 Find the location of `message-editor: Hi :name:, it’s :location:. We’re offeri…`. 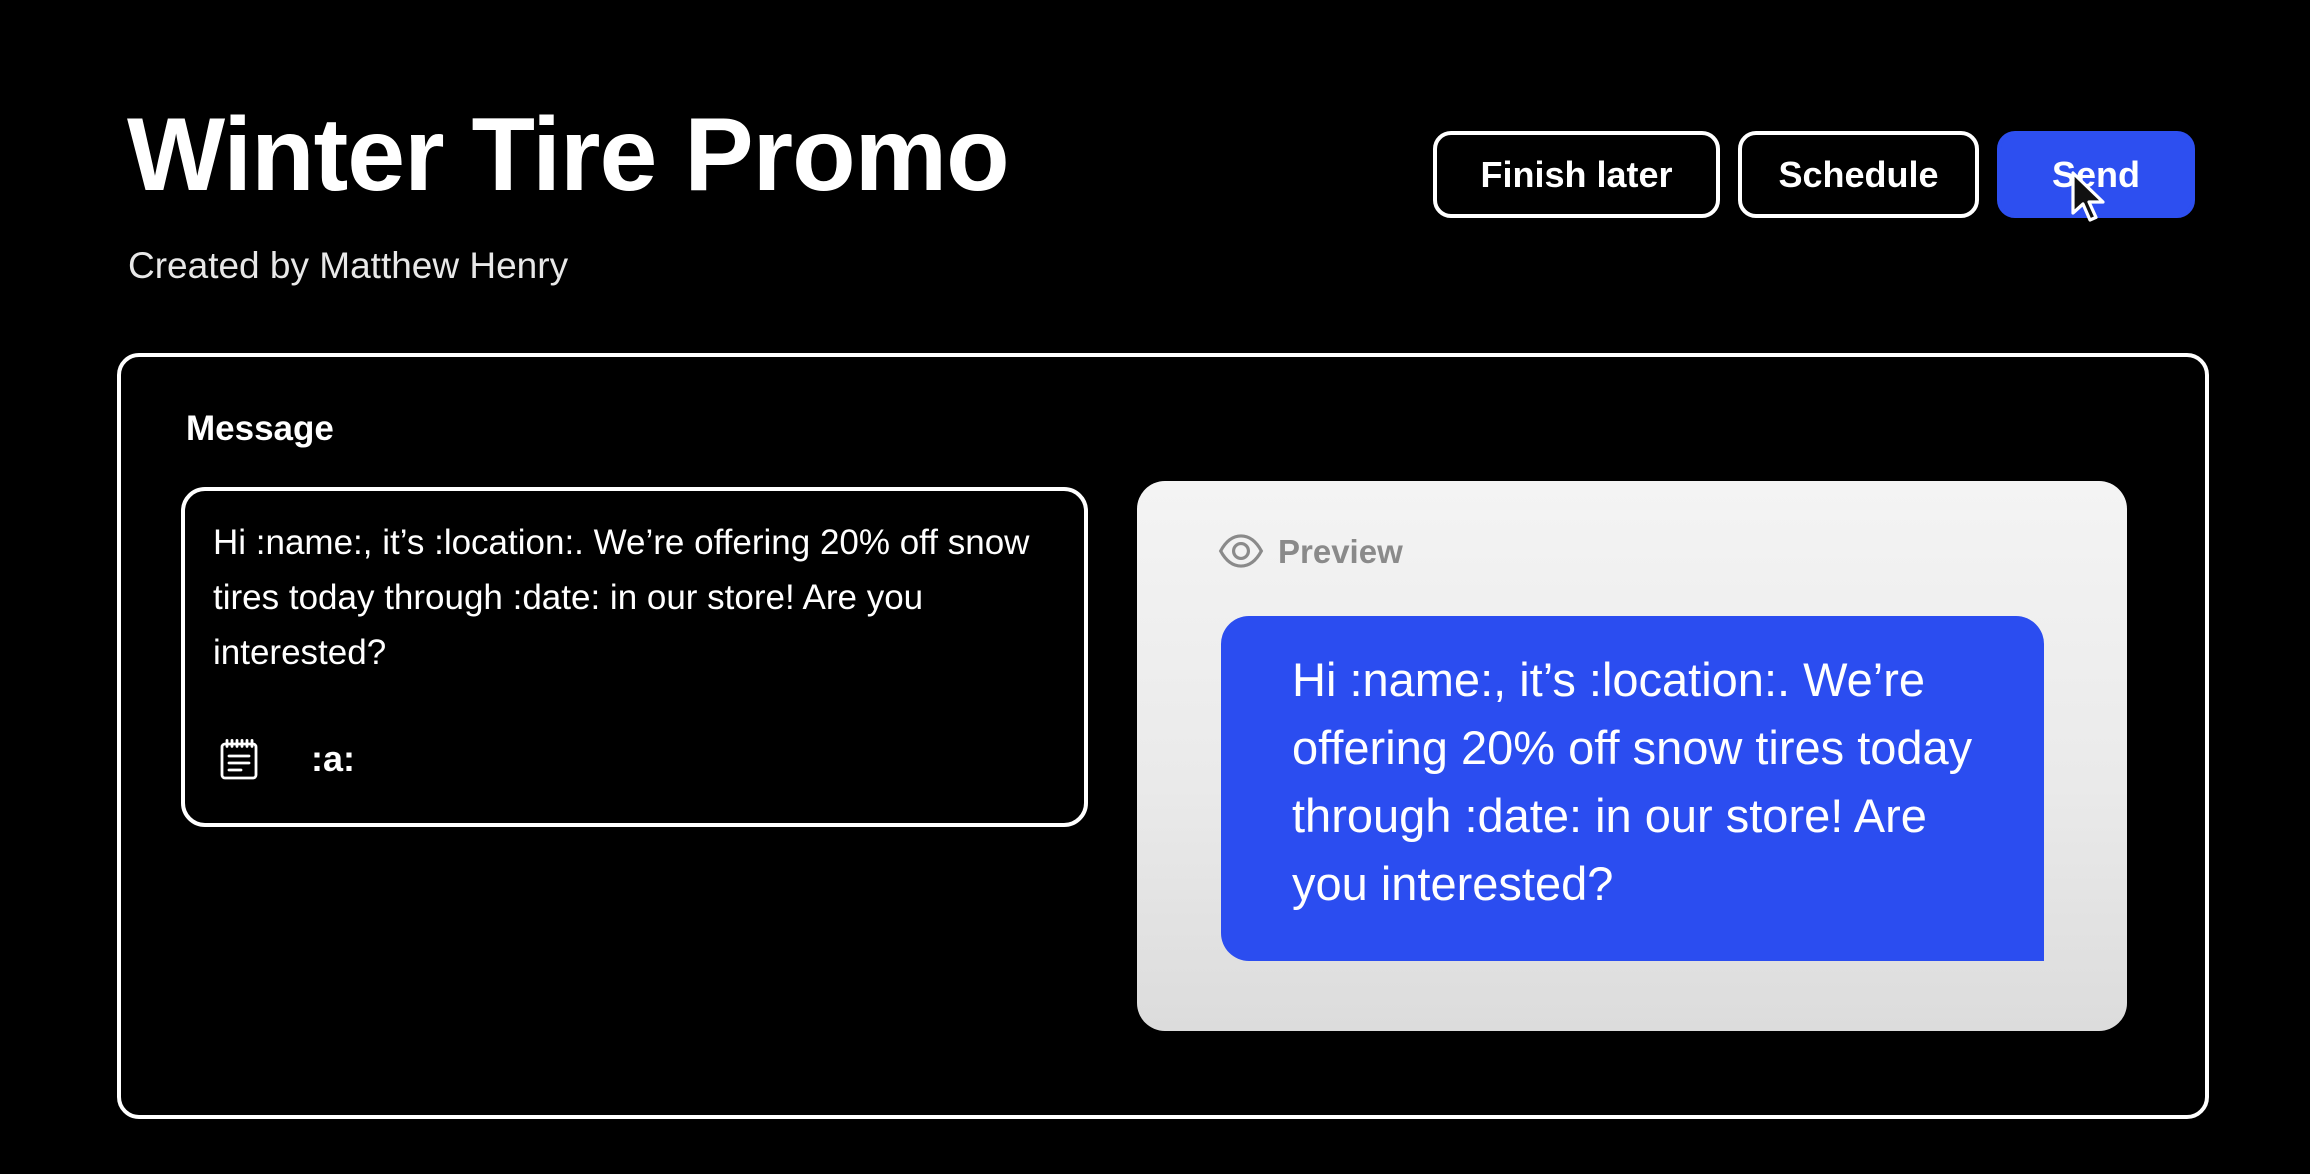

message-editor: Hi :name:, it’s :location:. We’re offeri… is located at coordinates (634, 657).